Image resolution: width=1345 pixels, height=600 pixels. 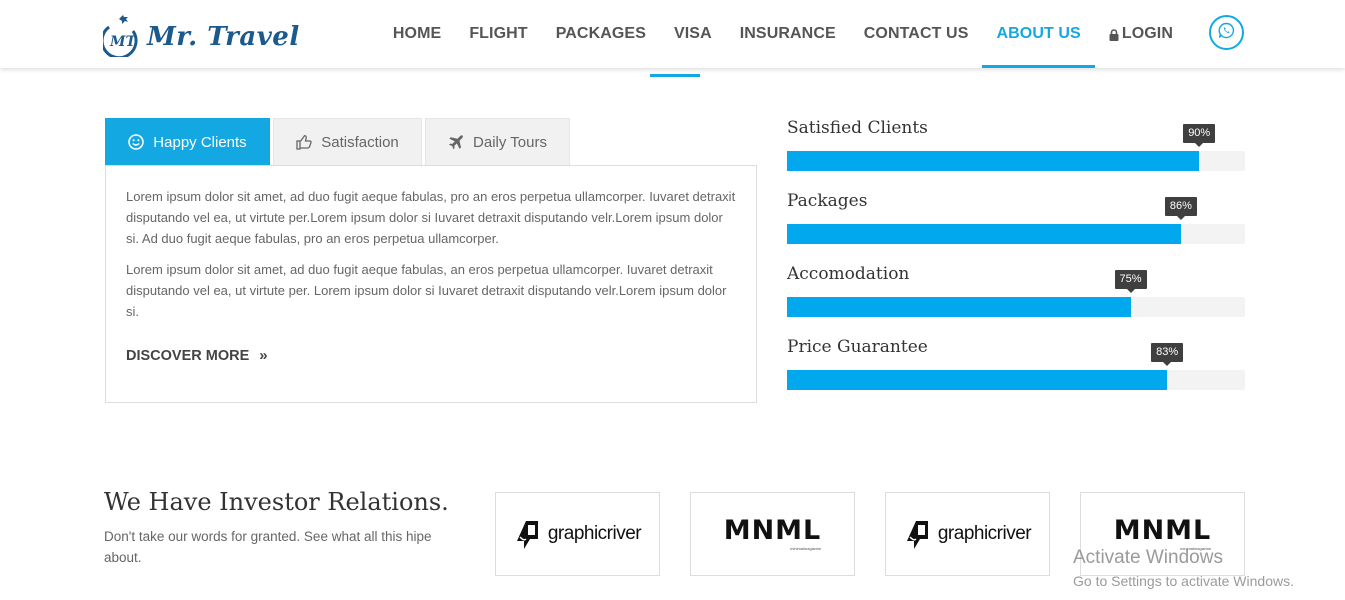 I want to click on nav-packages: PACKAGES, so click(x=601, y=34).